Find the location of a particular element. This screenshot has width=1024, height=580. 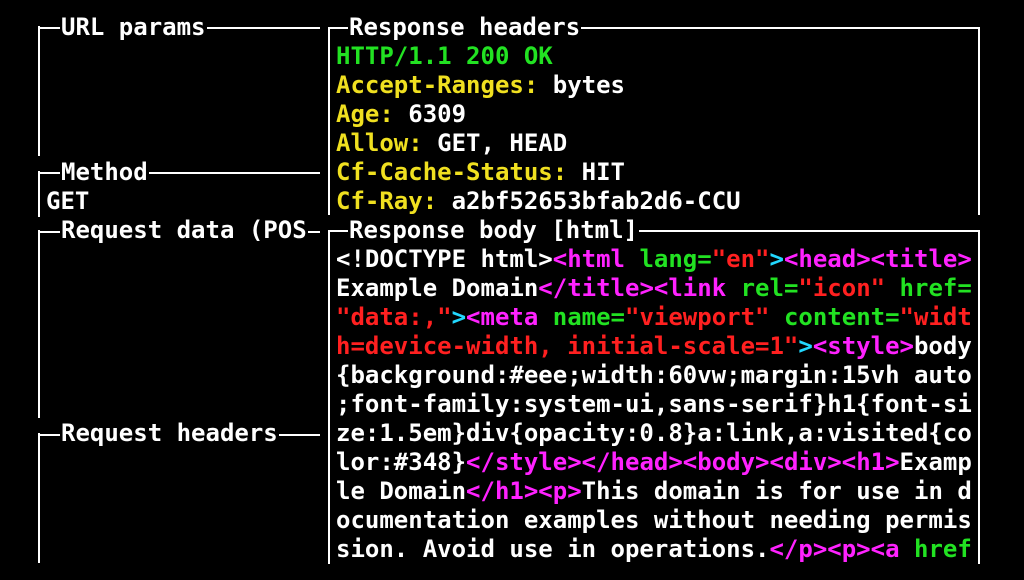

code-token: </title> is located at coordinates (596, 288).